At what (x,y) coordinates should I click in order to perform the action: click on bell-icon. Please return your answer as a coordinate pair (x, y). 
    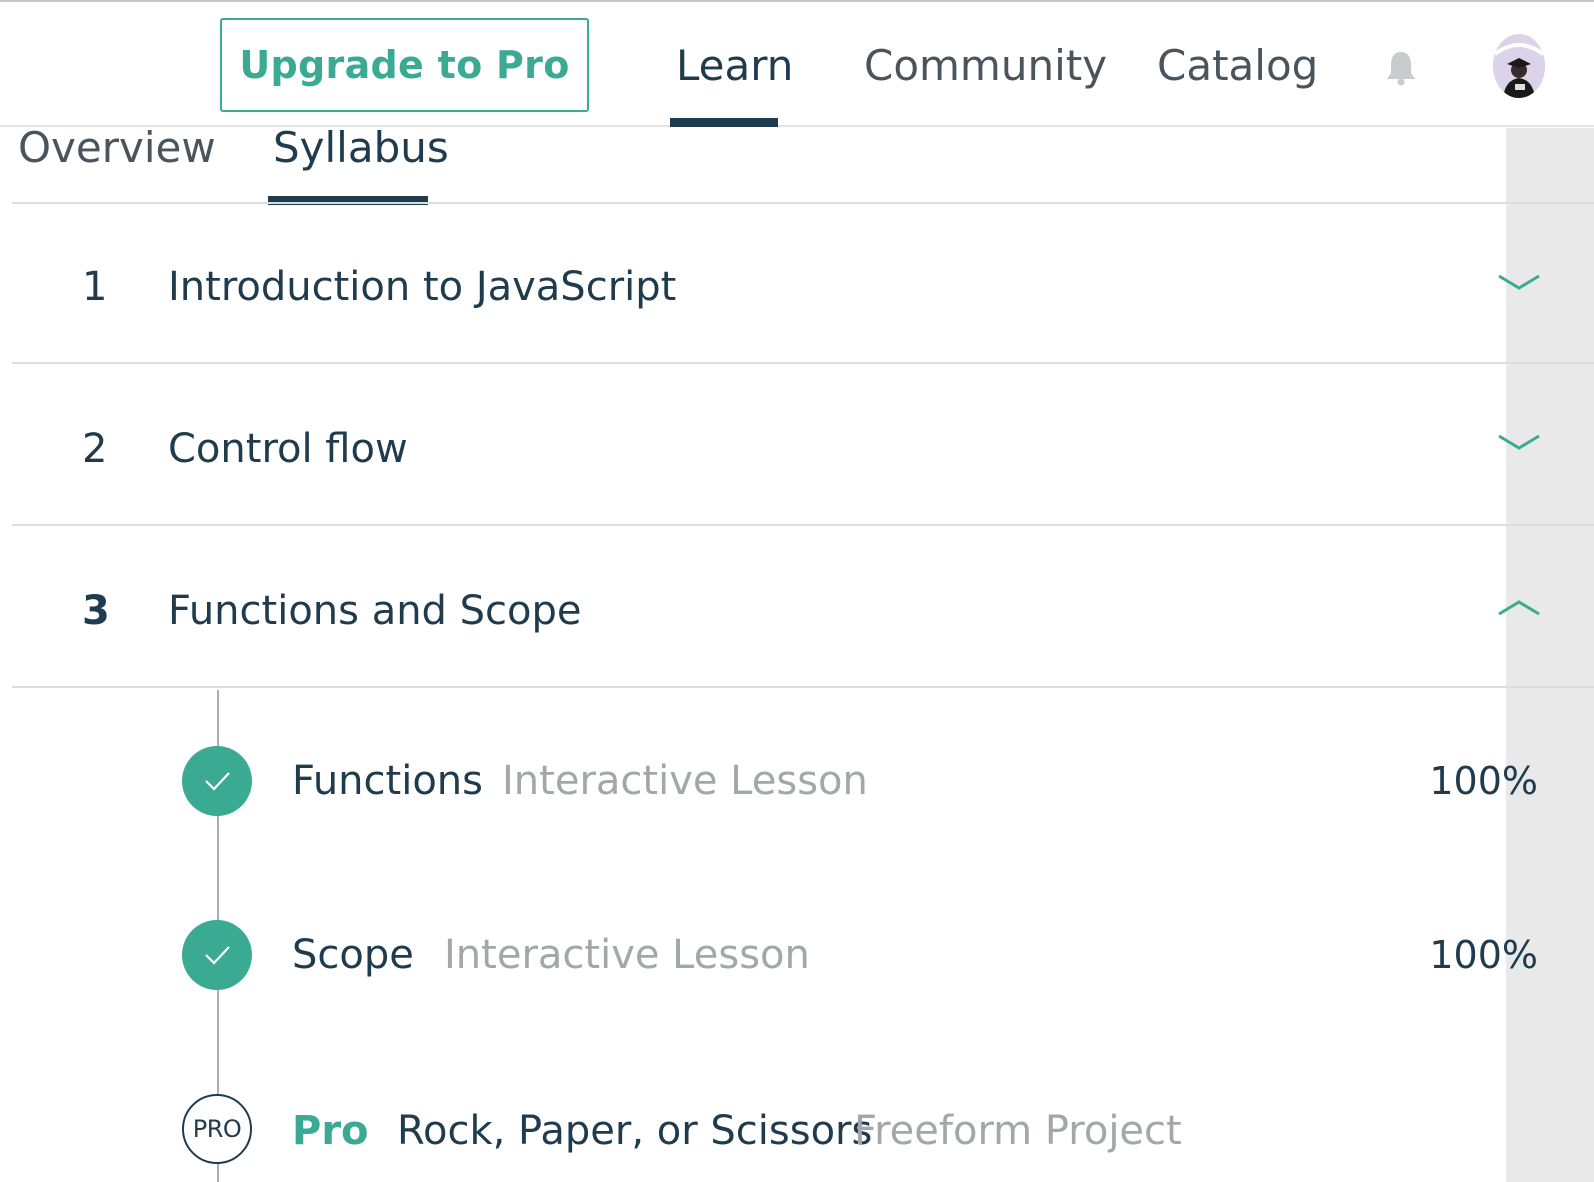
    Looking at the image, I should click on (1401, 68).